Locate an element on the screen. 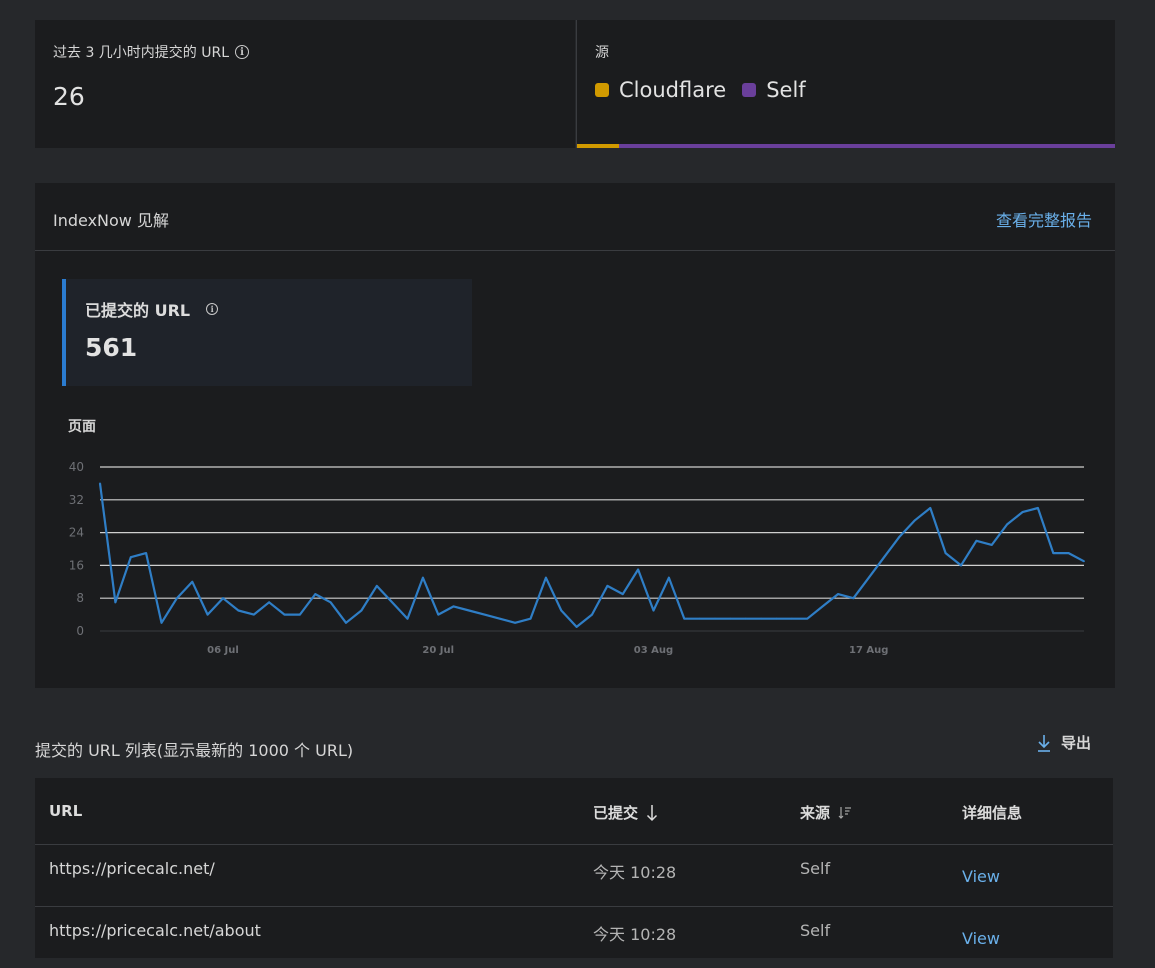 This screenshot has height=968, width=1155. recent-urls-label: 过去 3 几小时内提交的 URL is located at coordinates (141, 53).